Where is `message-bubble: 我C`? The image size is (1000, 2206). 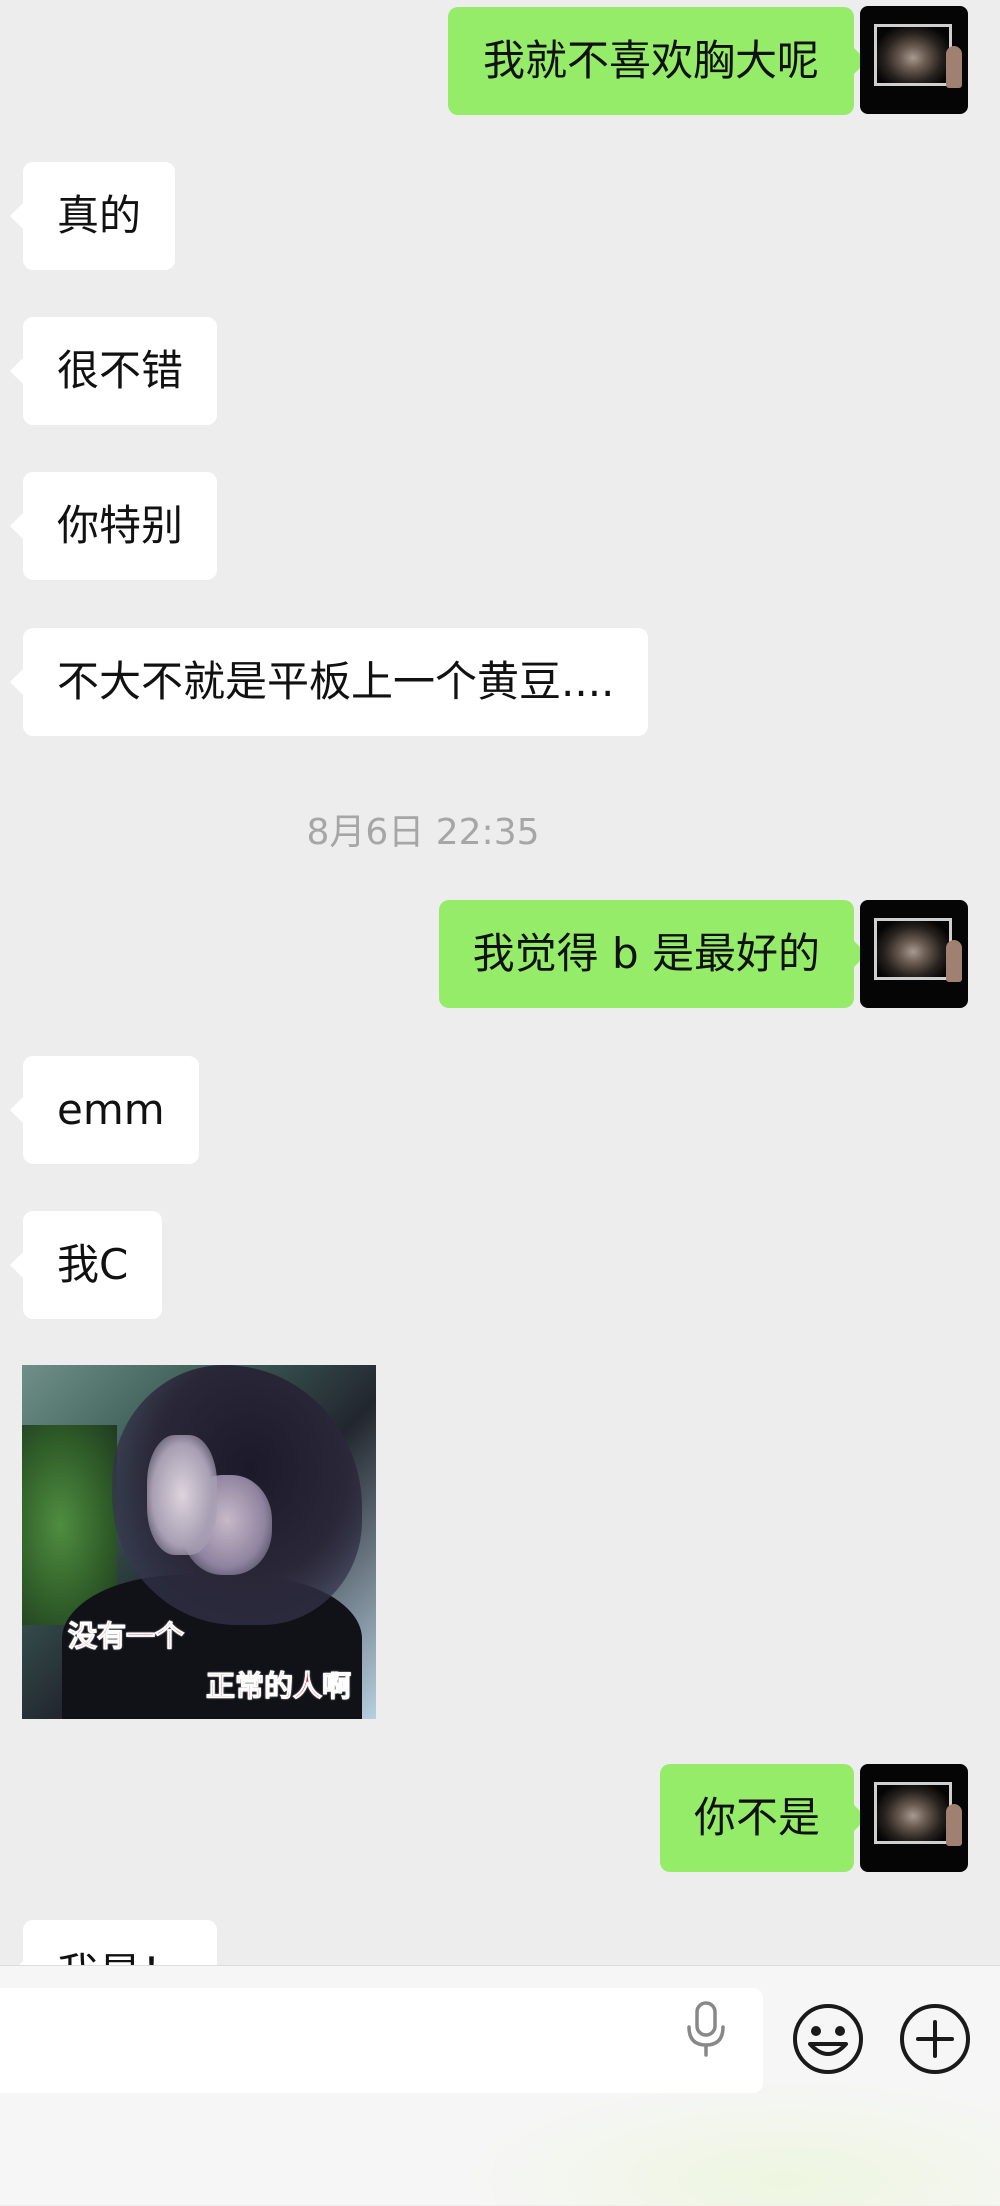
message-bubble: 我C is located at coordinates (86, 1265).